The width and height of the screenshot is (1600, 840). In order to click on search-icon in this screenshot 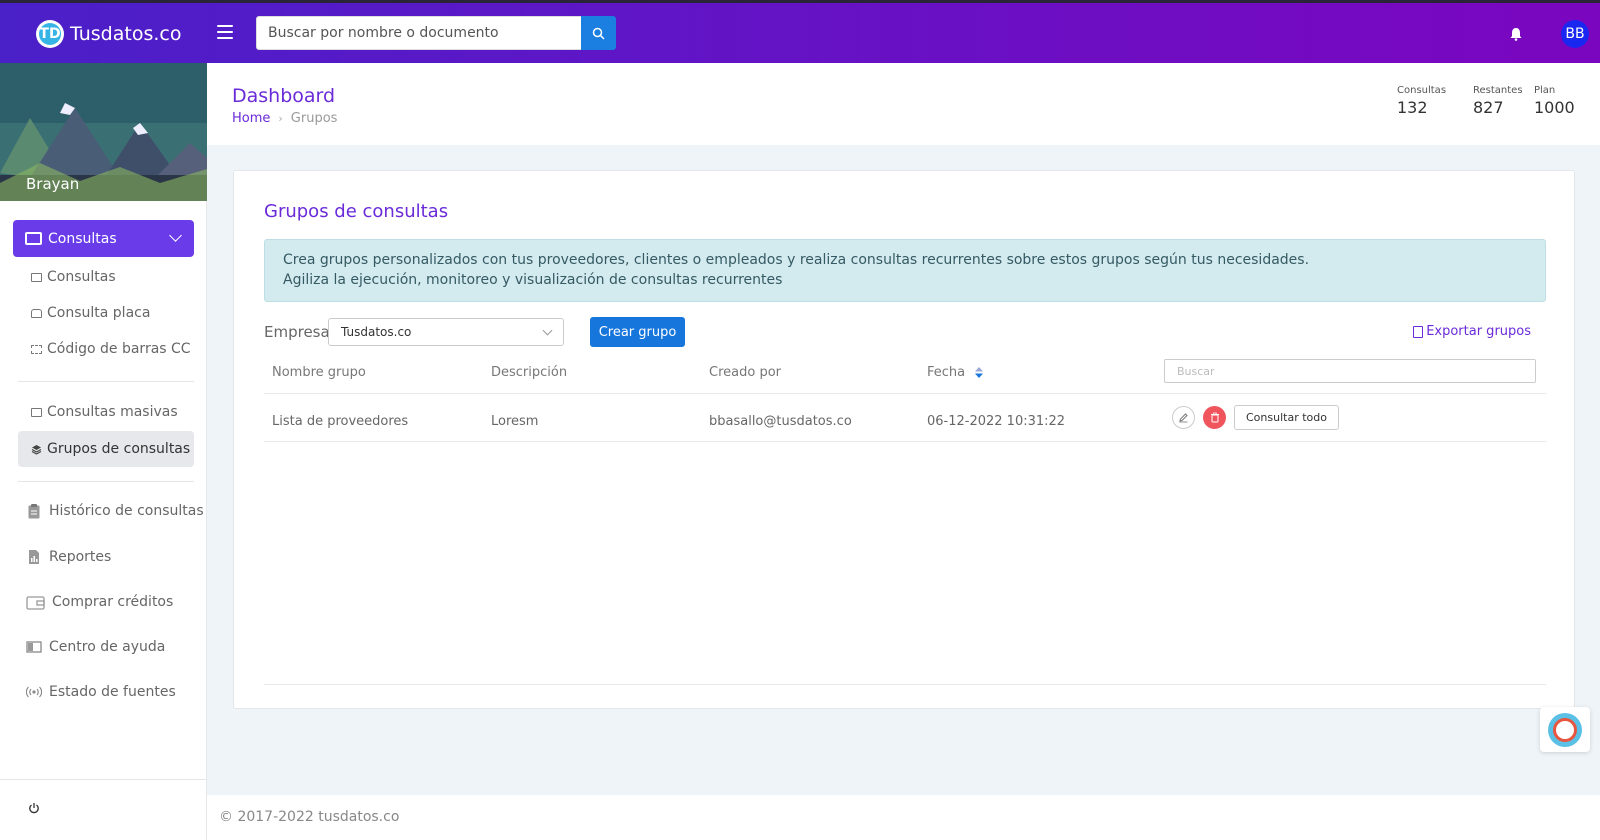, I will do `click(598, 33)`.